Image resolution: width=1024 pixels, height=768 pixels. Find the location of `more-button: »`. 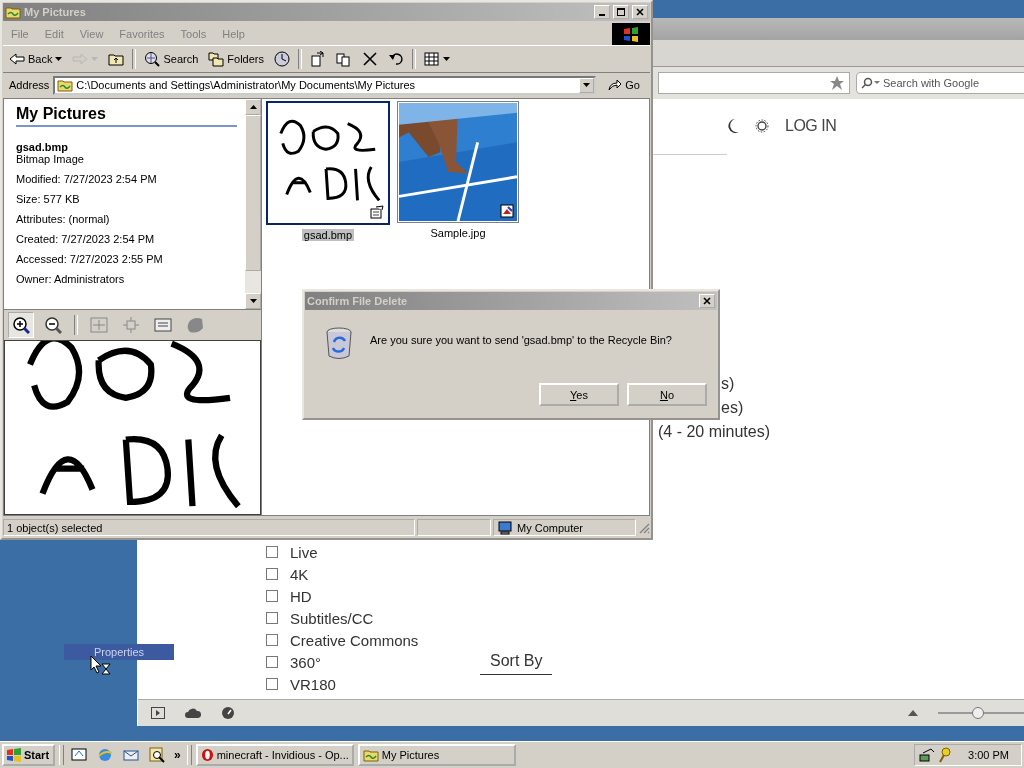

more-button: » is located at coordinates (177, 755).